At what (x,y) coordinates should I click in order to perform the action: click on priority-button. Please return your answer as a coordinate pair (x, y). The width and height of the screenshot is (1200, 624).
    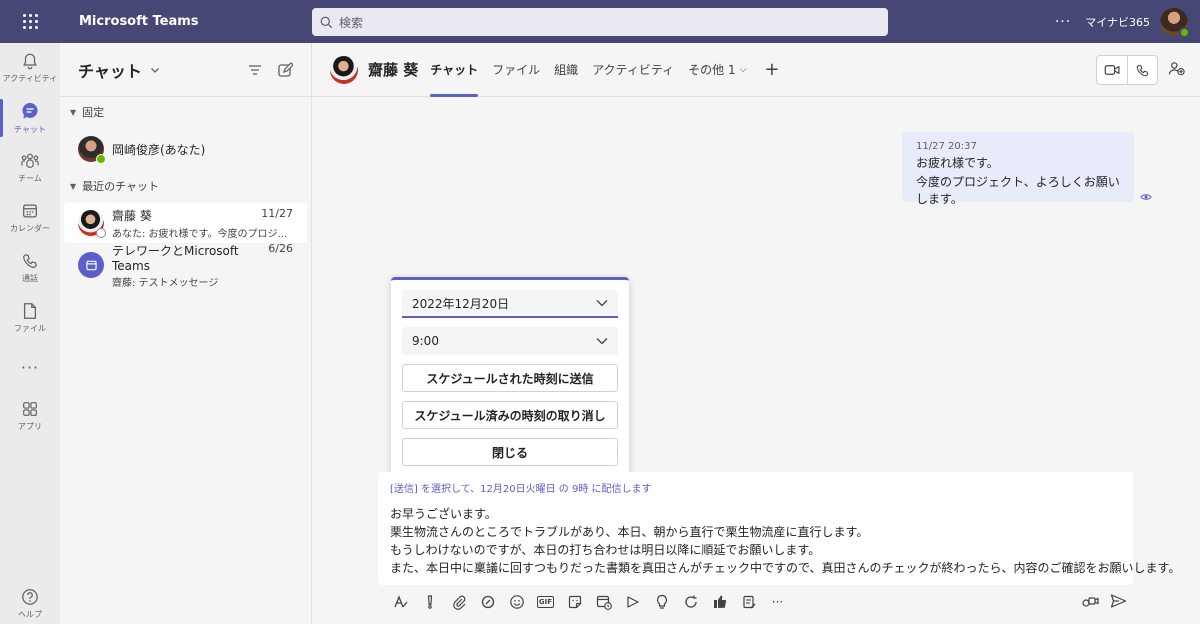
    Looking at the image, I should click on (429, 602).